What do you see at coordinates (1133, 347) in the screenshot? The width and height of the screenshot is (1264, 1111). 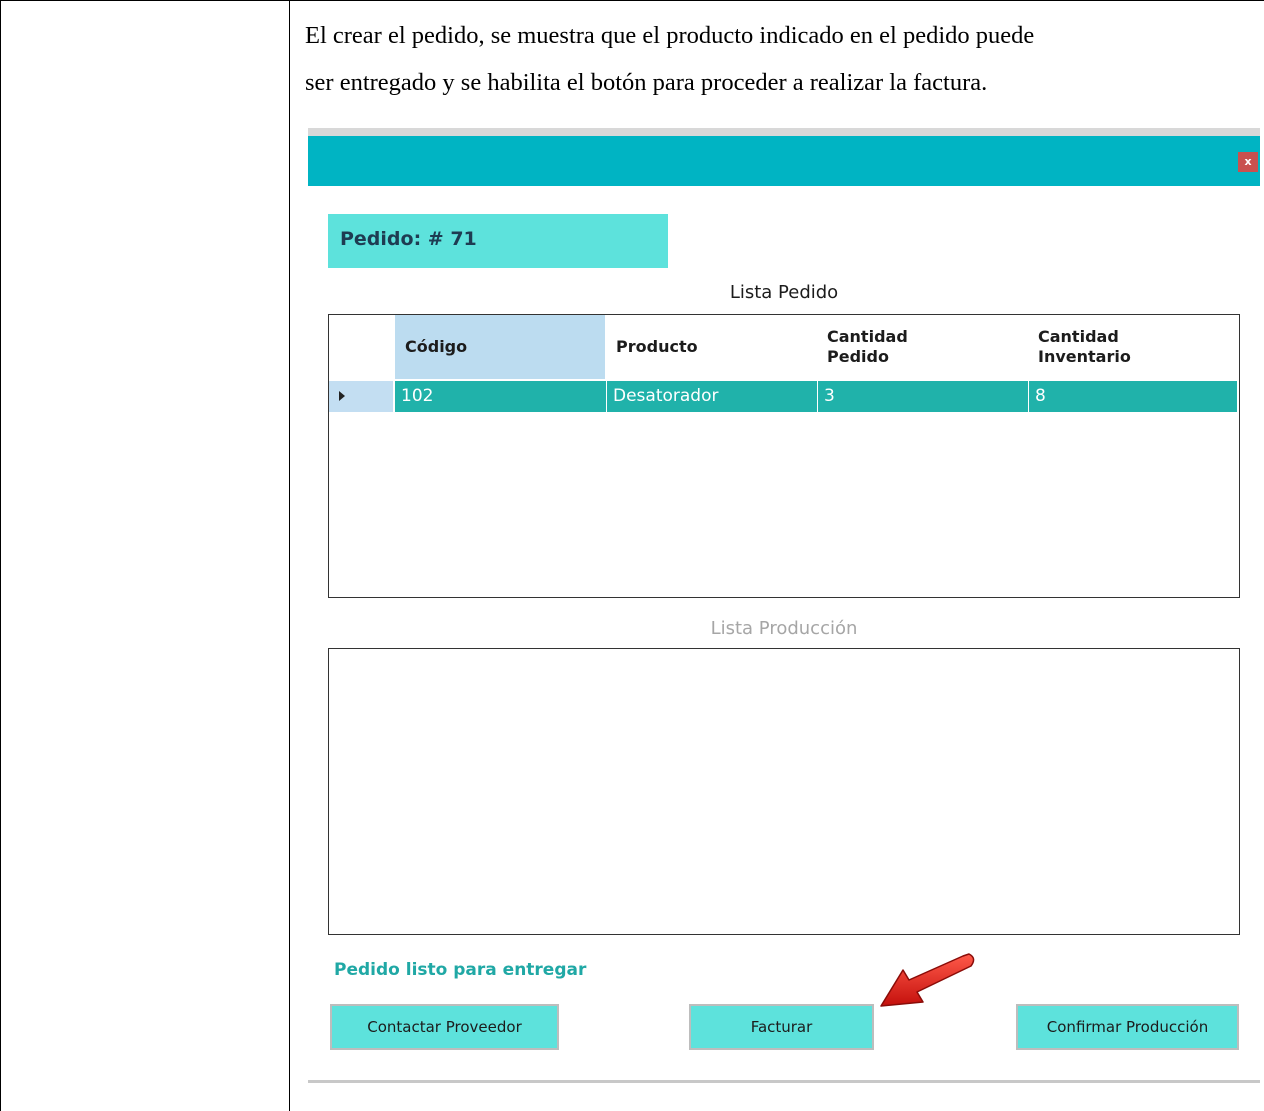 I see `column-header-cantidad-inventario: Cantidad Inventario` at bounding box center [1133, 347].